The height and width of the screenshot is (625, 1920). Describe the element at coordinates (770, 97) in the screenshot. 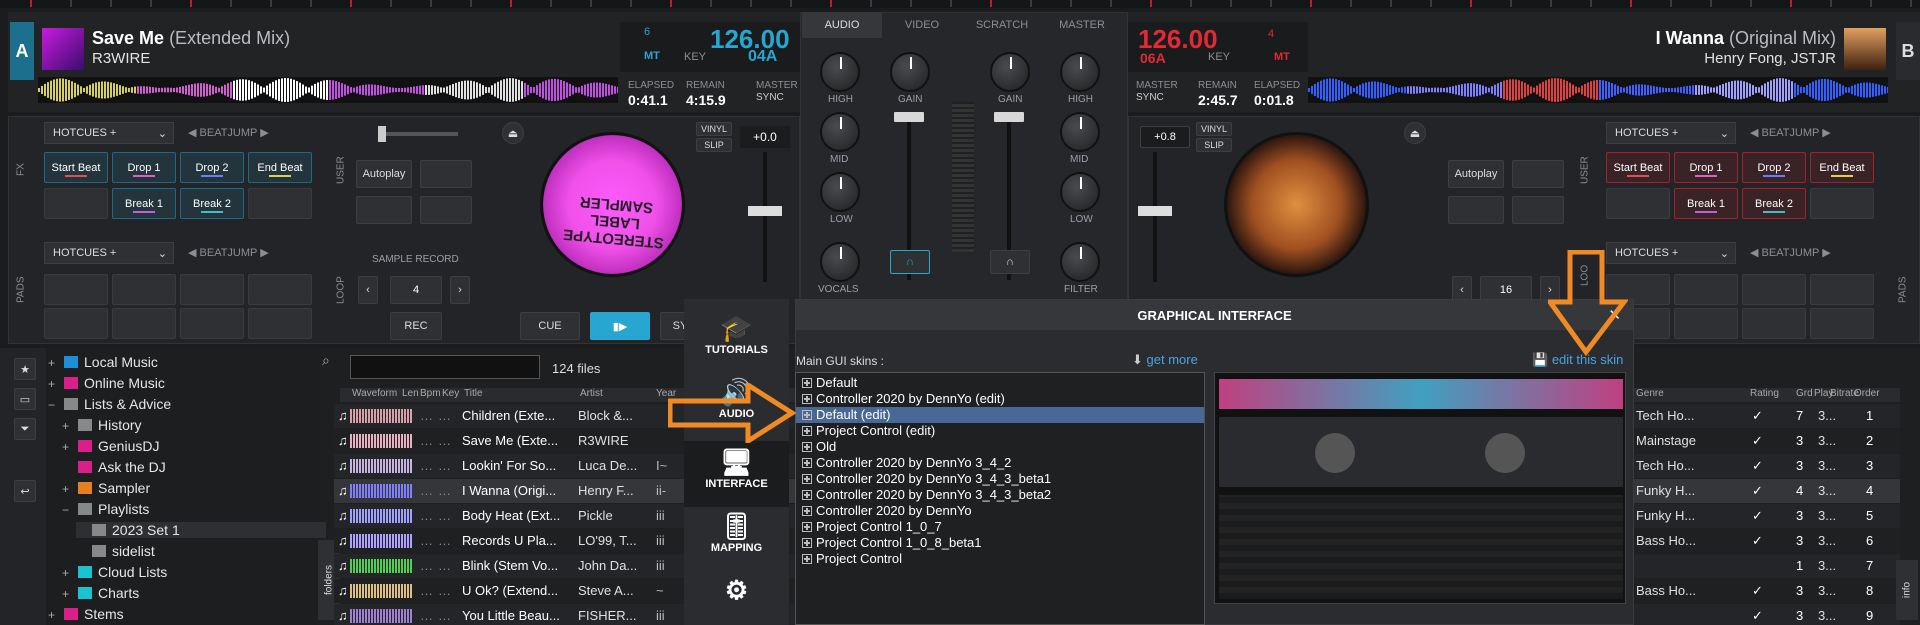

I see `deck-a-sync-label: SYNC` at that location.